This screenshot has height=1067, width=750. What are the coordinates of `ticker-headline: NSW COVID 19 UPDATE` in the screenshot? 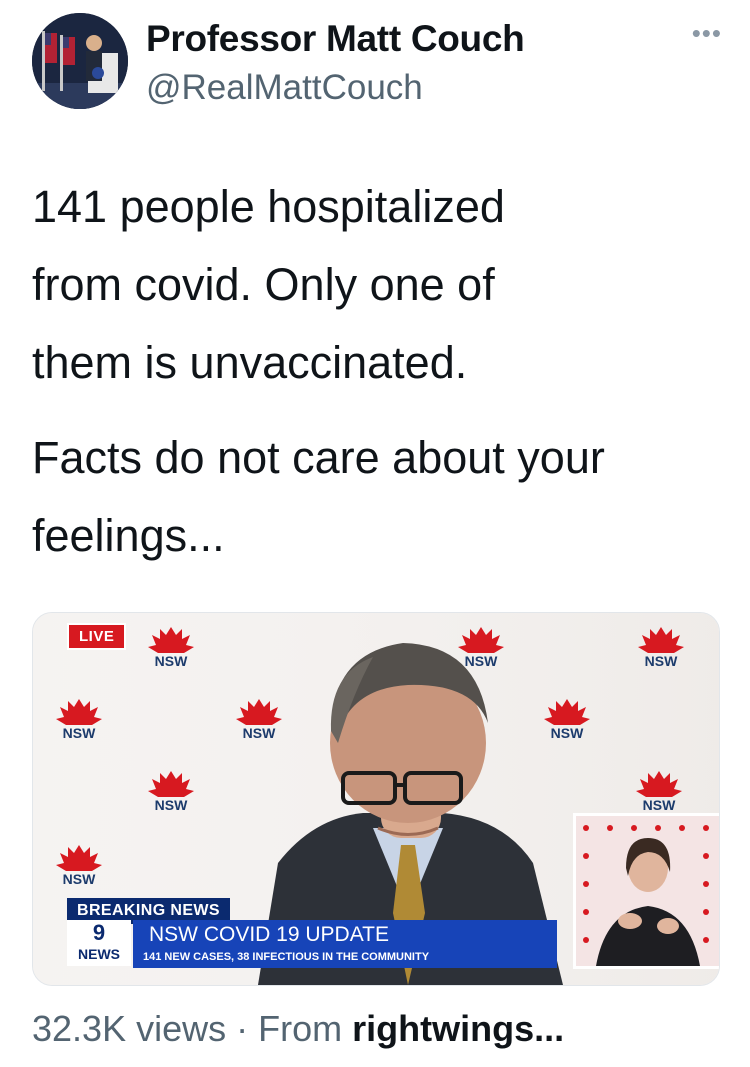 It's located at (269, 934).